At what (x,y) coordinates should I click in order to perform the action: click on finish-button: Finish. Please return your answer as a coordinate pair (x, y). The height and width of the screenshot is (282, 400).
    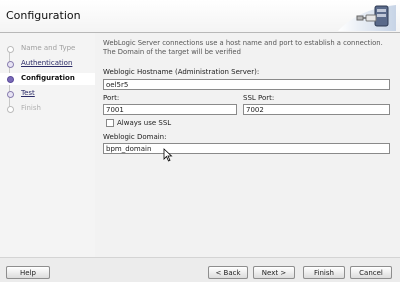
    Looking at the image, I should click on (324, 272).